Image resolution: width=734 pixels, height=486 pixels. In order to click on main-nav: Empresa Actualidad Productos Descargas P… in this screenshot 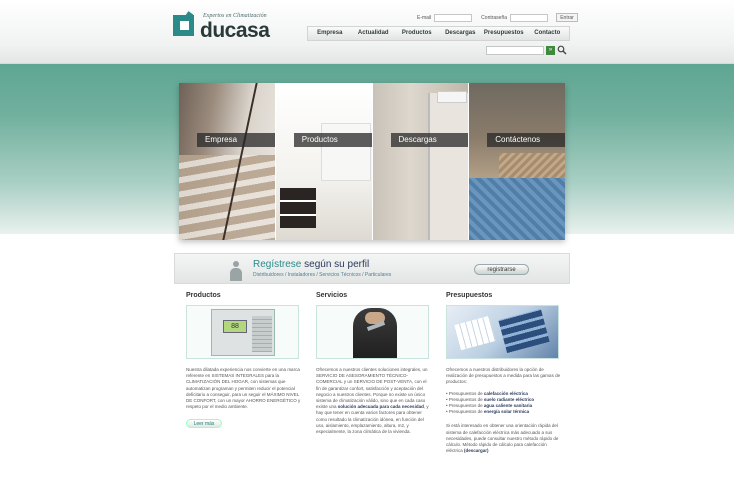, I will do `click(438, 33)`.